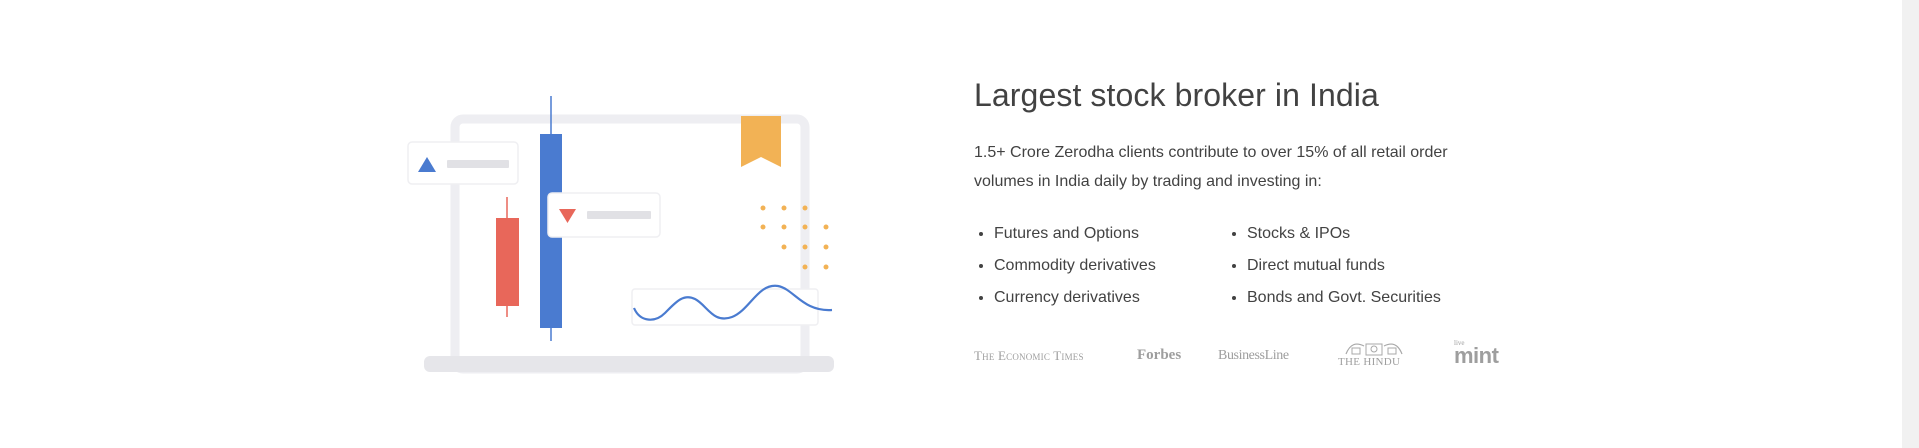 The height and width of the screenshot is (448, 1919). Describe the element at coordinates (1029, 355) in the screenshot. I see `economic-times-logo: The Economic Times` at that location.